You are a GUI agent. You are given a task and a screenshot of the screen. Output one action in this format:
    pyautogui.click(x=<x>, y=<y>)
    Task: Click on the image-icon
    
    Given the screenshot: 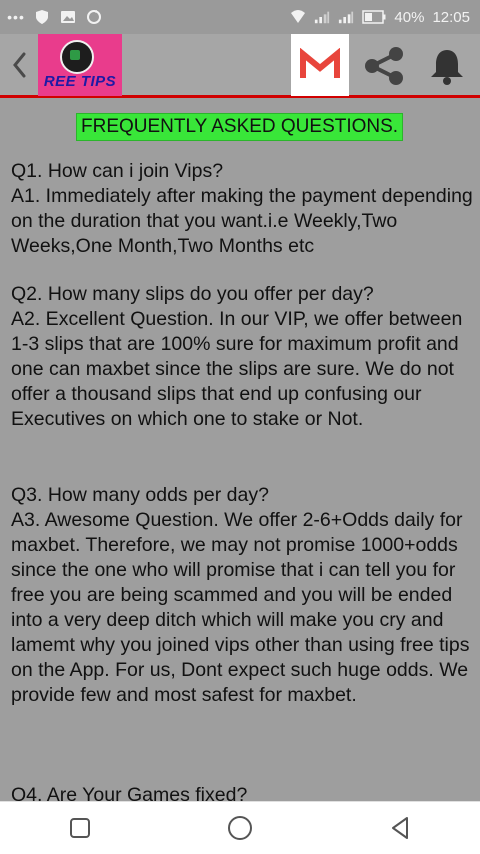 What is the action you would take?
    pyautogui.click(x=68, y=17)
    